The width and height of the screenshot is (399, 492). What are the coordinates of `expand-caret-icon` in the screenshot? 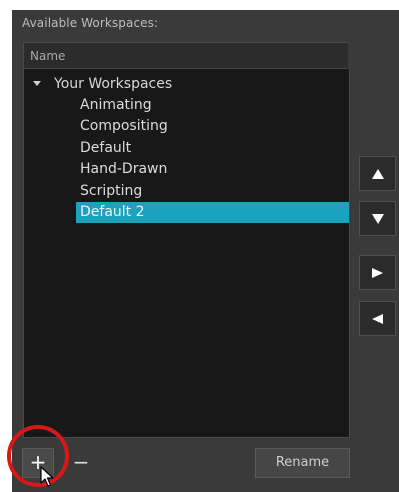 It's located at (37, 83).